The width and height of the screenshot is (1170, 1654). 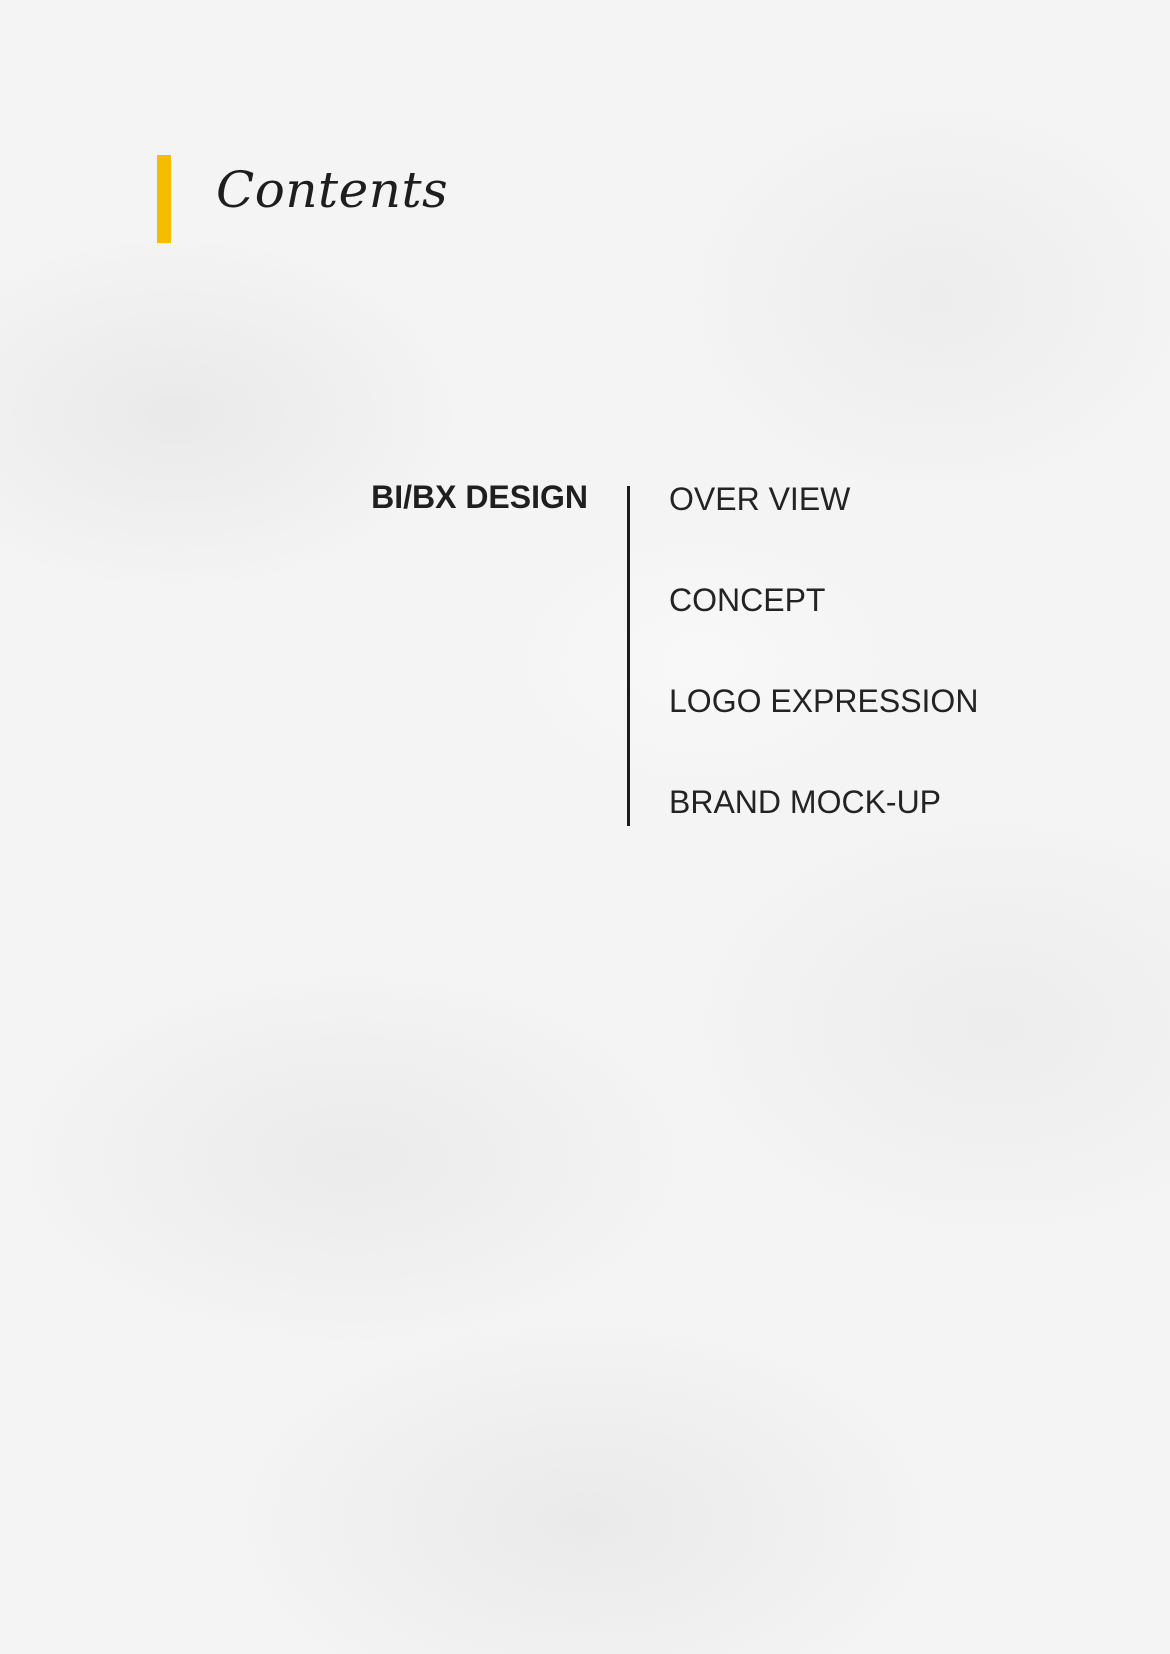 I want to click on page-title: Contents, so click(x=332, y=190).